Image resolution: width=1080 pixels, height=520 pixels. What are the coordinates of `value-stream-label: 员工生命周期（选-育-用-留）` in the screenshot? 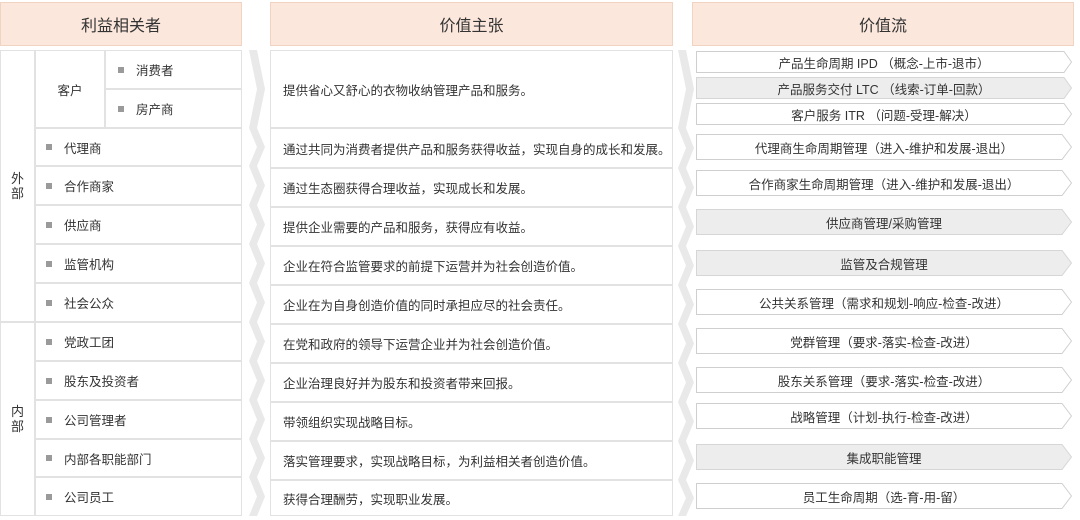 It's located at (884, 497).